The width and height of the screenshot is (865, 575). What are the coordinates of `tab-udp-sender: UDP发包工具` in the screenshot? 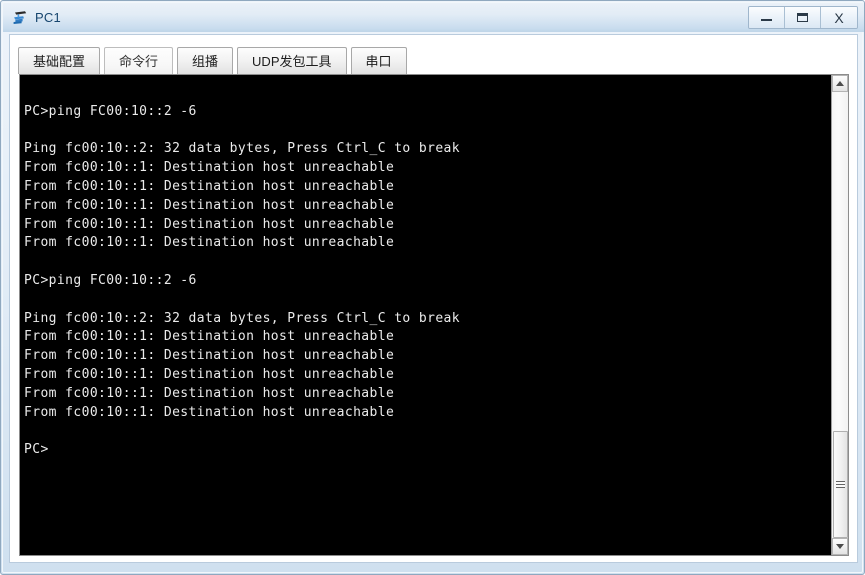 It's located at (292, 60).